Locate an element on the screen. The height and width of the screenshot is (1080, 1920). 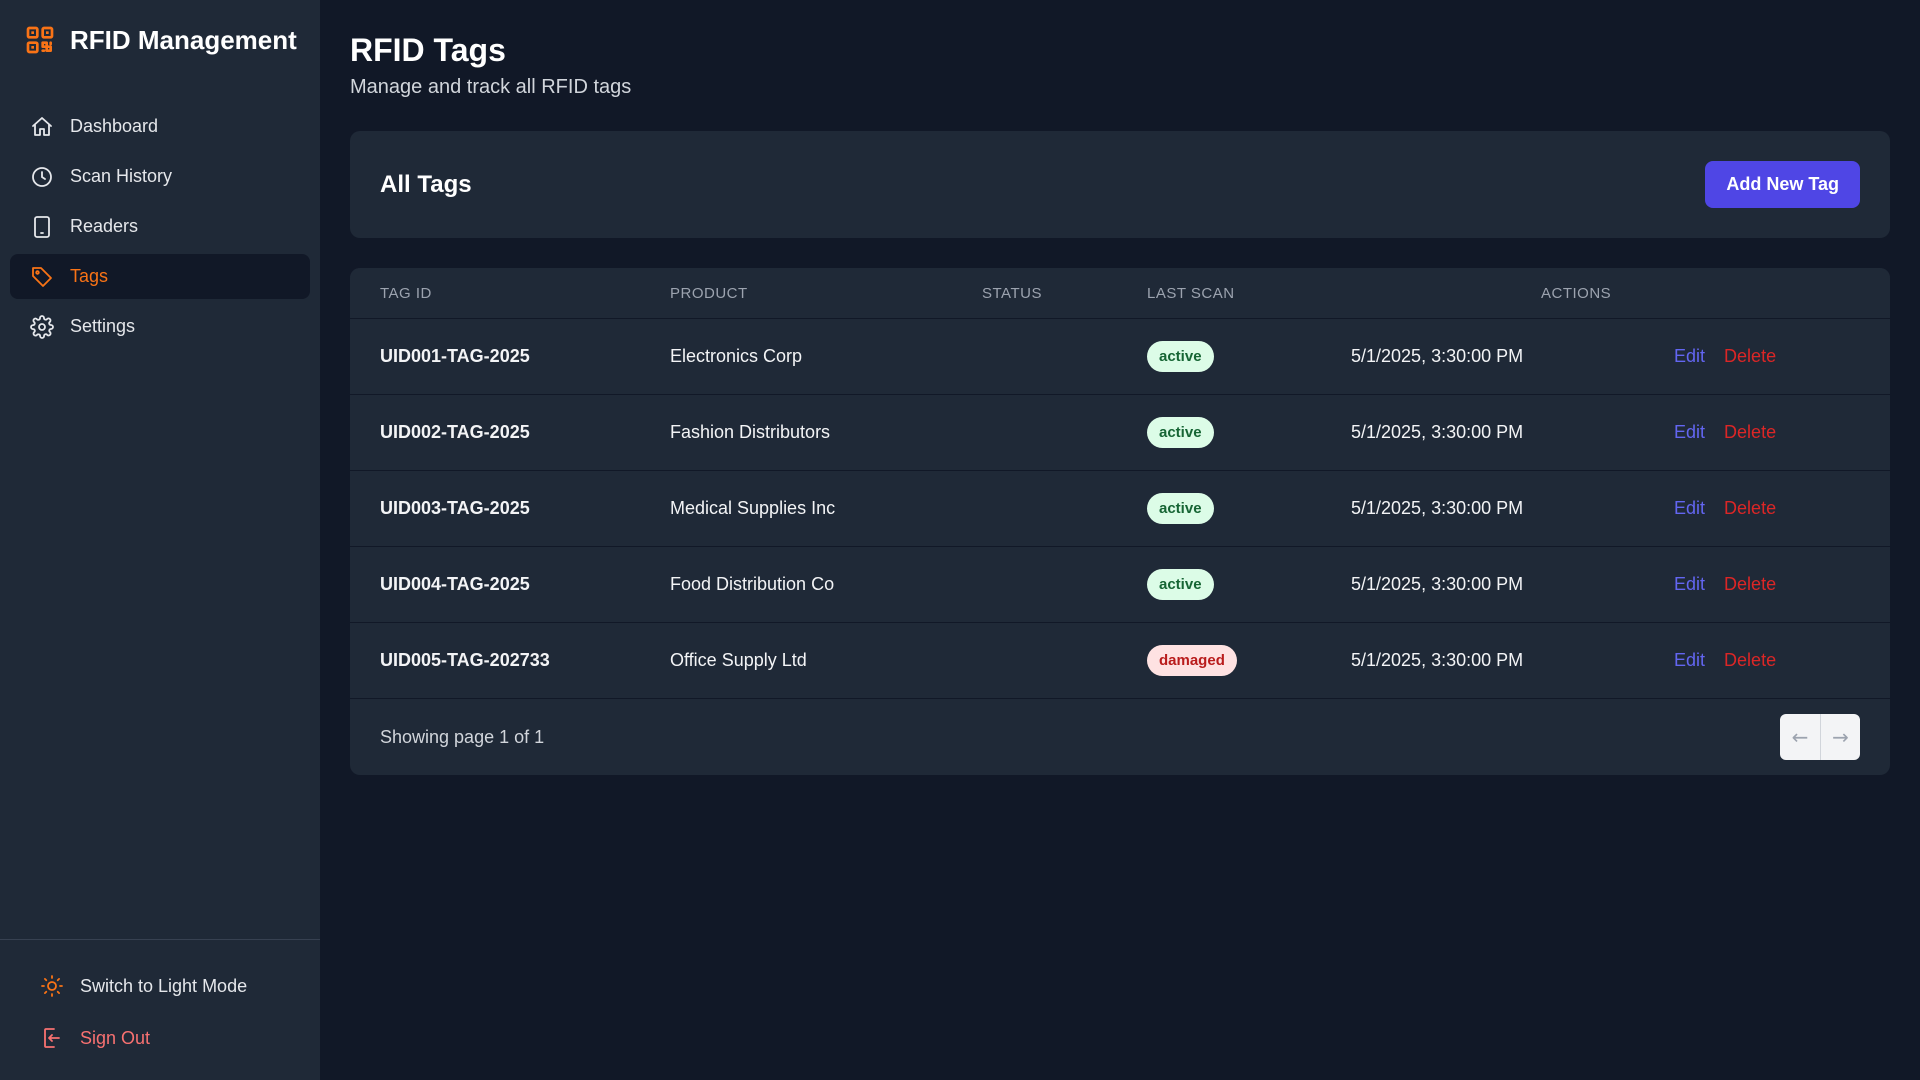
theme-toggle-button: Switch to Light Mode is located at coordinates (160, 986).